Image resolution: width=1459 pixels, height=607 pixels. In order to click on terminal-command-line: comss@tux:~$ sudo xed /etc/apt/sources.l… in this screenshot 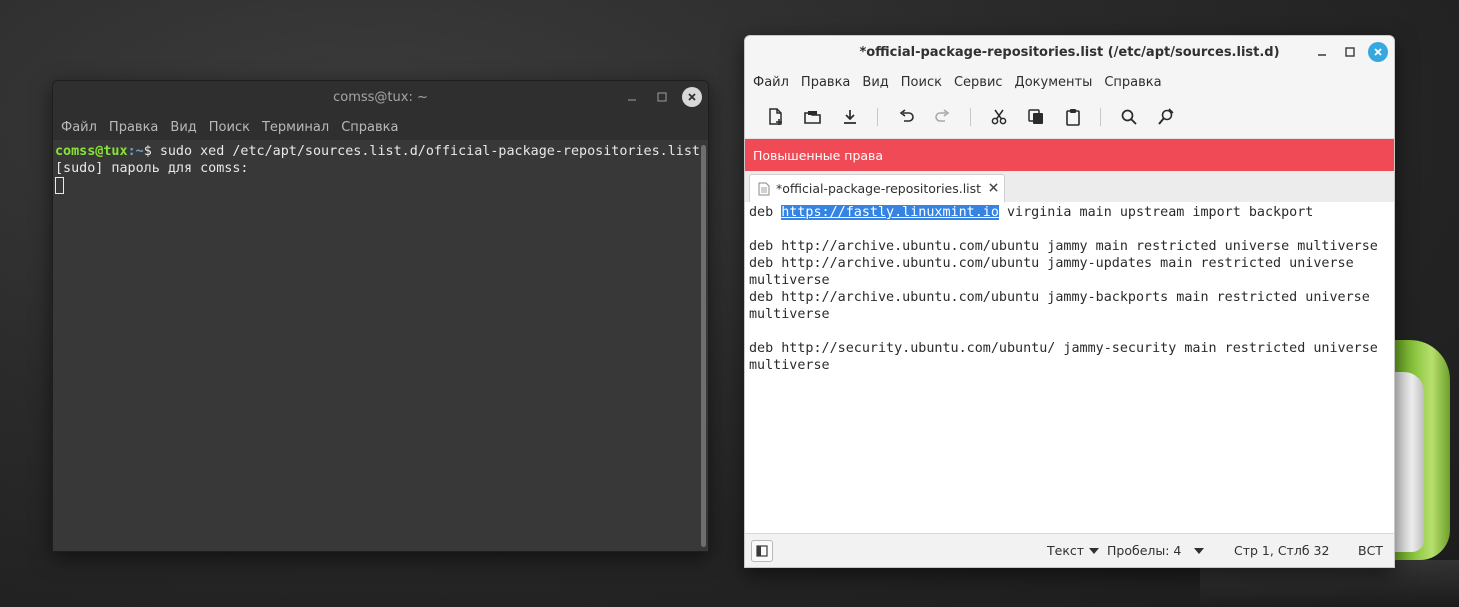, I will do `click(377, 151)`.